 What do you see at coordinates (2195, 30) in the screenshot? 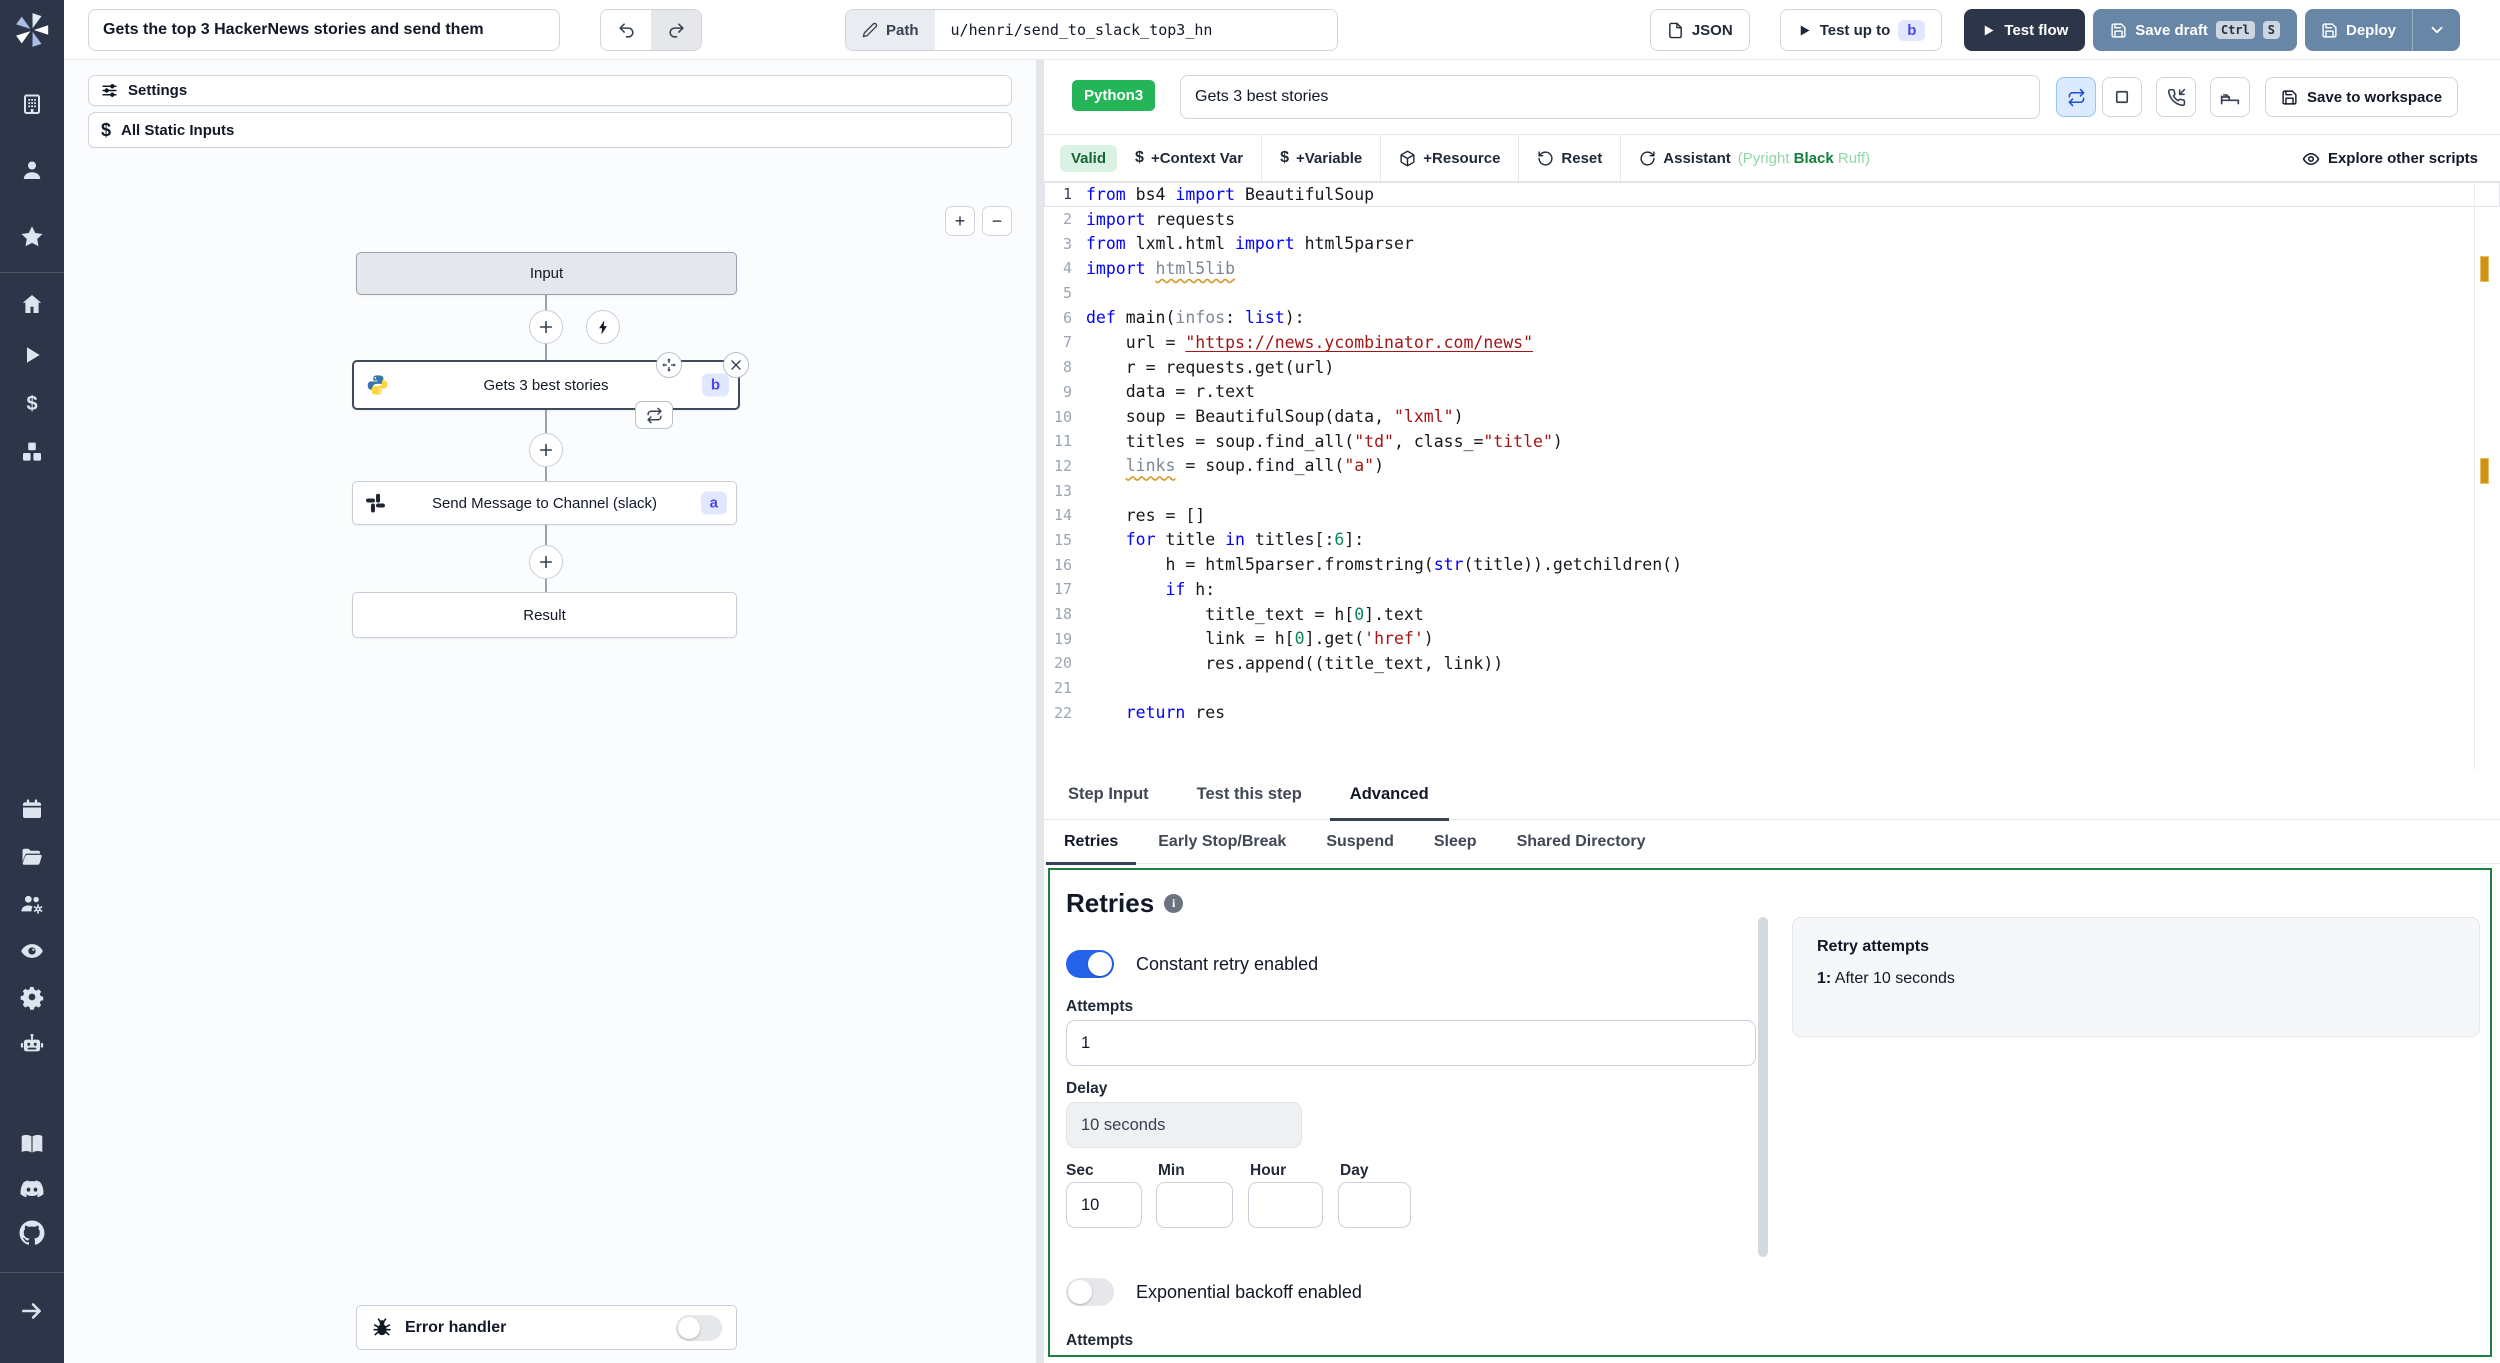
I see `save-draft-button: Save draft Ctrl S` at bounding box center [2195, 30].